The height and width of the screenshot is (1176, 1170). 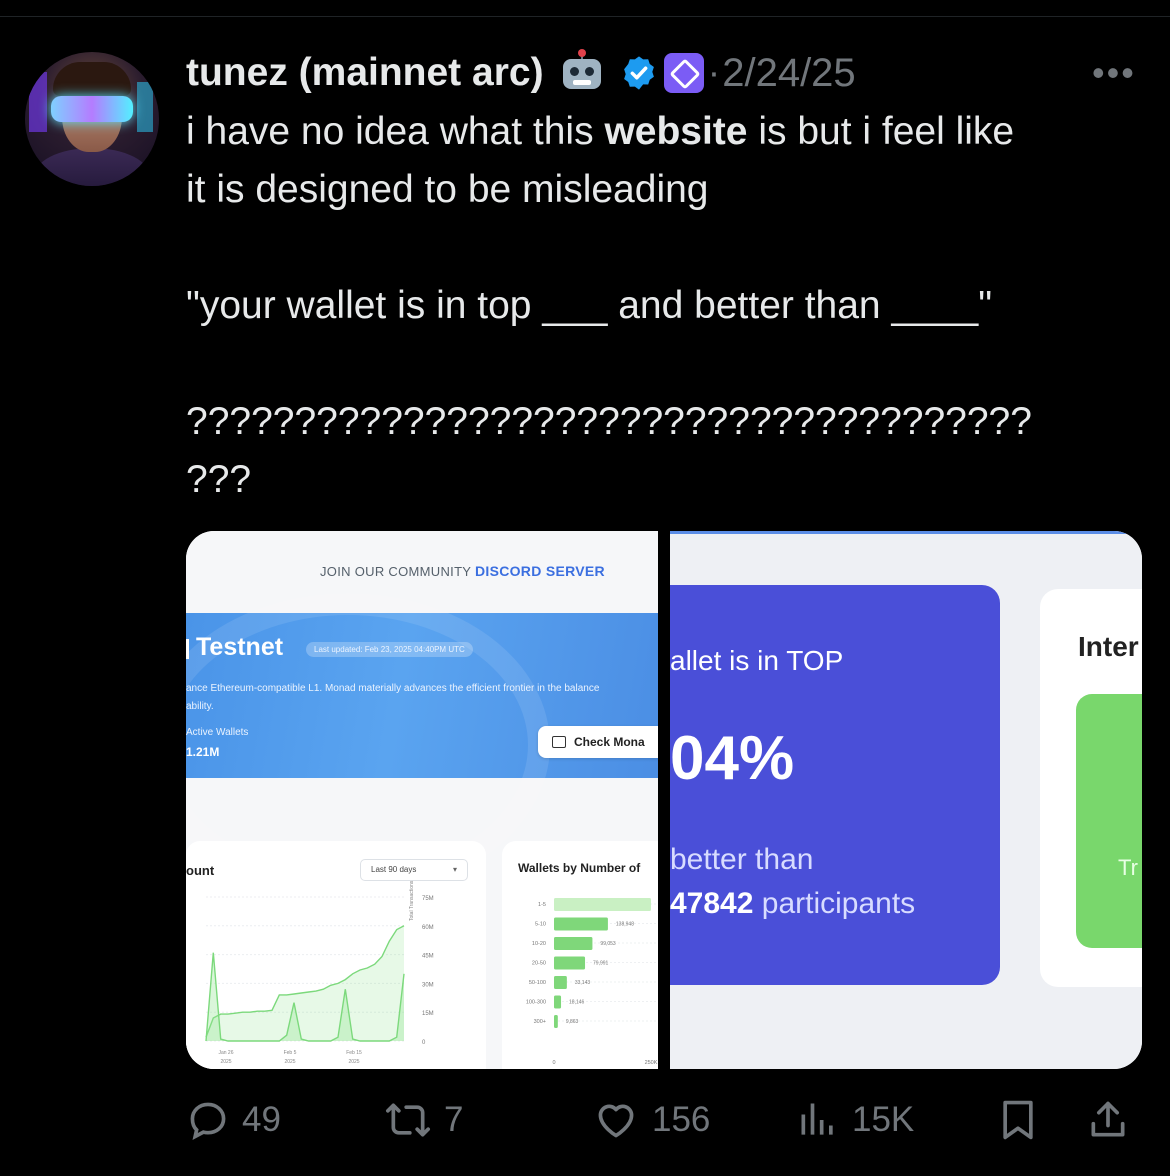 I want to click on bar-category-label: 50-100, so click(x=537, y=983).